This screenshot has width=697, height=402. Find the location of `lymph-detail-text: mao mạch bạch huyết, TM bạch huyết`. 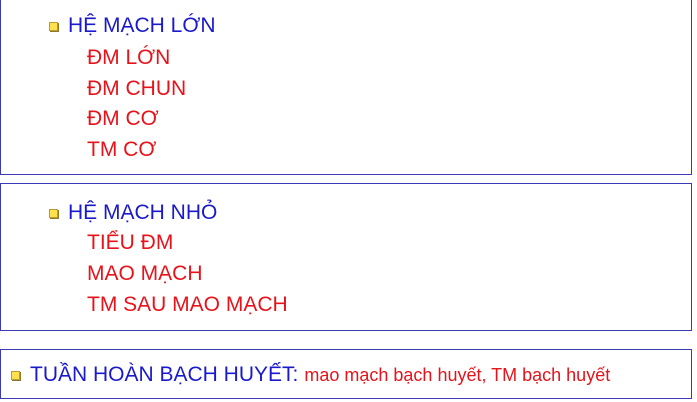

lymph-detail-text: mao mạch bạch huyết, TM bạch huyết is located at coordinates (457, 375).